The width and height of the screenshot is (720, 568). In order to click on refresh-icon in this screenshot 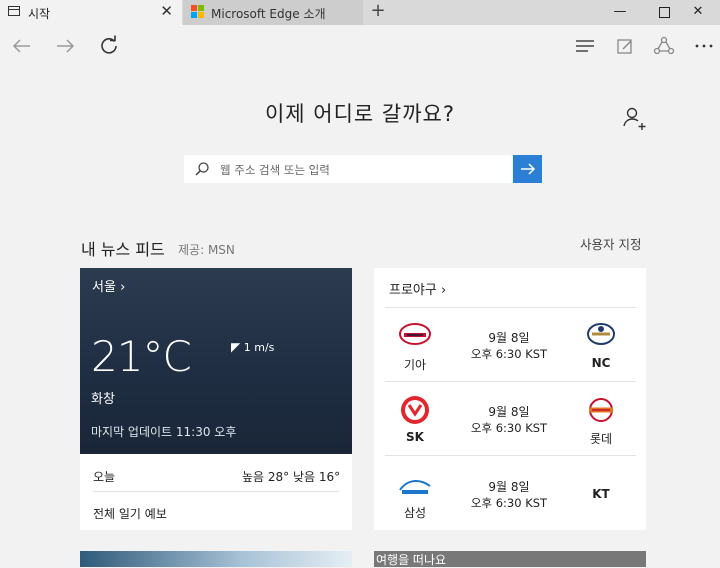, I will do `click(109, 44)`.